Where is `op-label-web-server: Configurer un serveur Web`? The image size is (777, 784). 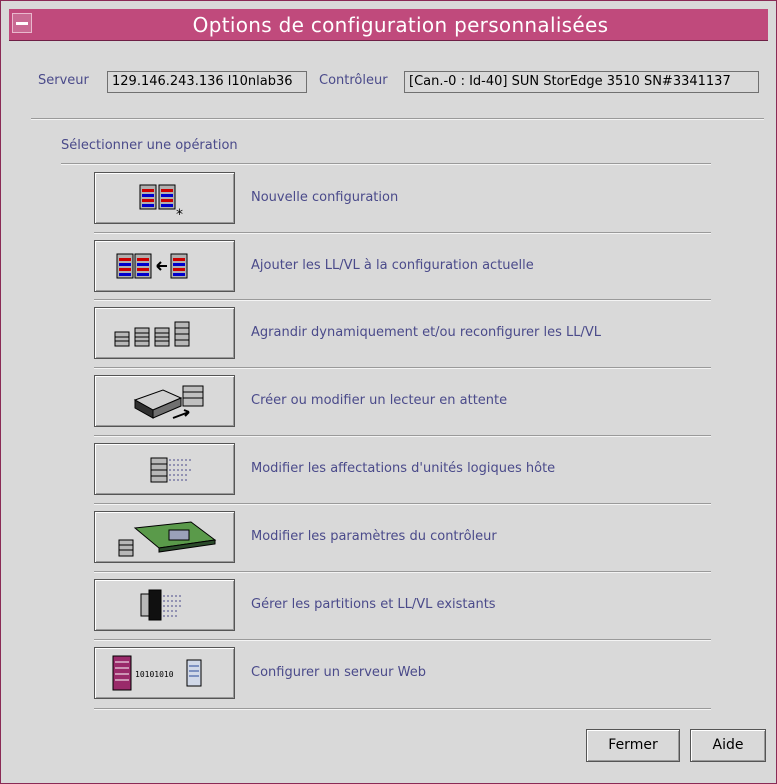
op-label-web-server: Configurer un serveur Web is located at coordinates (338, 672).